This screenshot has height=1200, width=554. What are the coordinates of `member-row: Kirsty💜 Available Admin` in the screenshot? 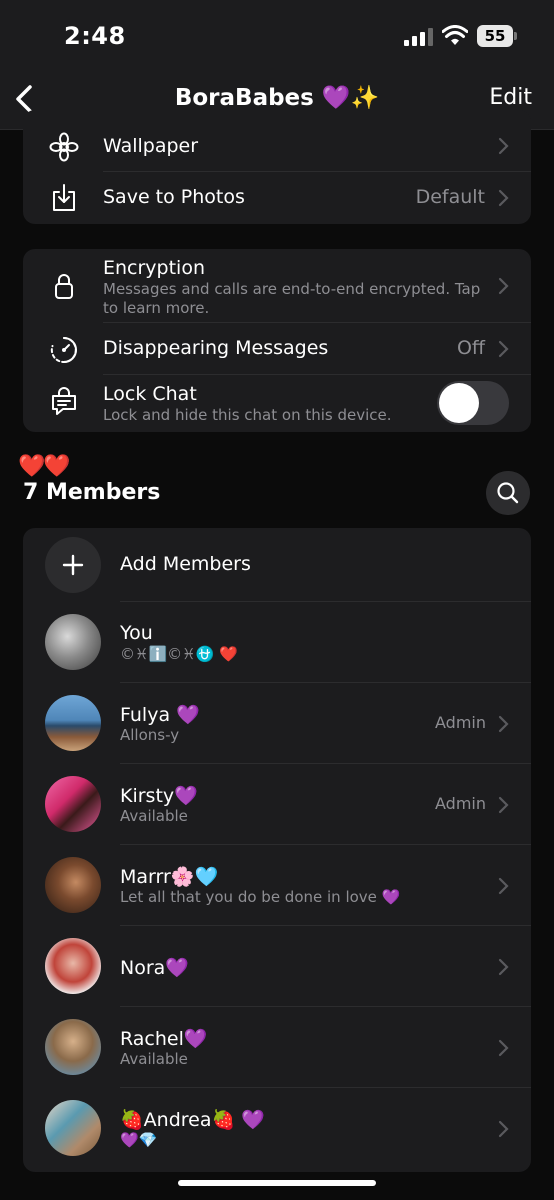 It's located at (277, 804).